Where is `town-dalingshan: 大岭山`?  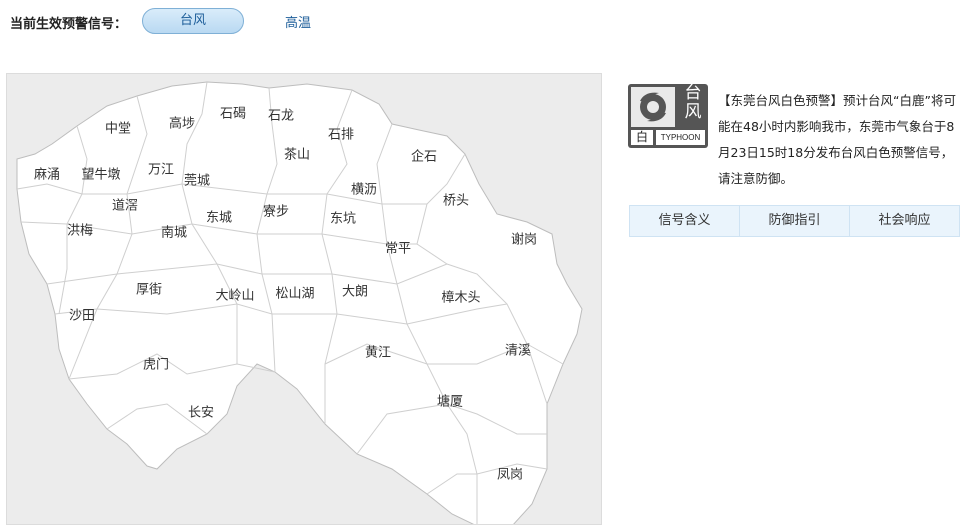 town-dalingshan: 大岭山 is located at coordinates (234, 294).